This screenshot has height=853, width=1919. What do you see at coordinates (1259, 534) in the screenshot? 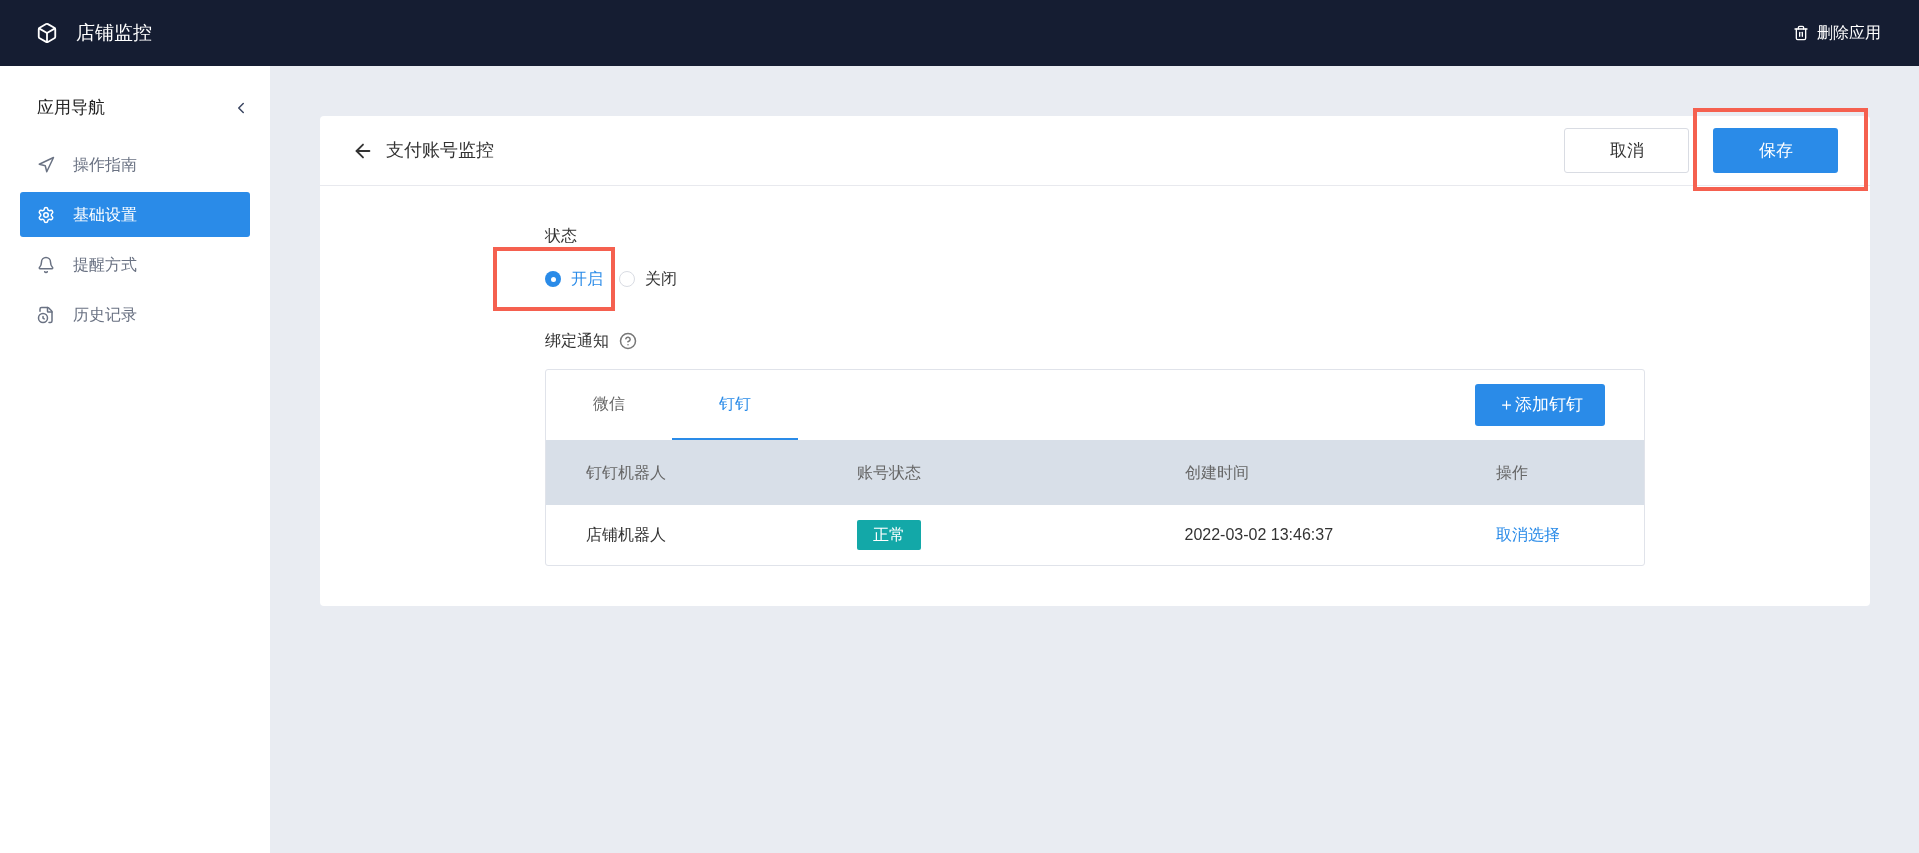
I see `table-cell: 2022-03-02 13:46:37` at bounding box center [1259, 534].